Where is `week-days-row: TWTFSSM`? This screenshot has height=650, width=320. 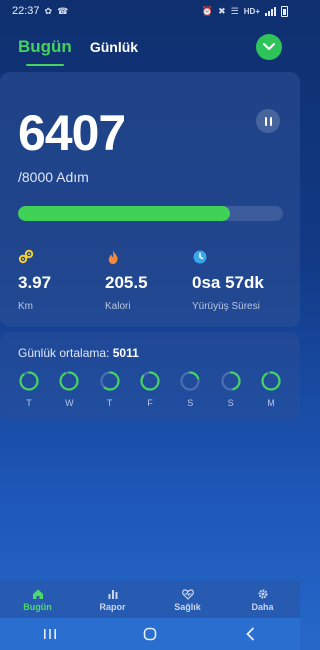 week-days-row: TWTFSSM is located at coordinates (150, 389).